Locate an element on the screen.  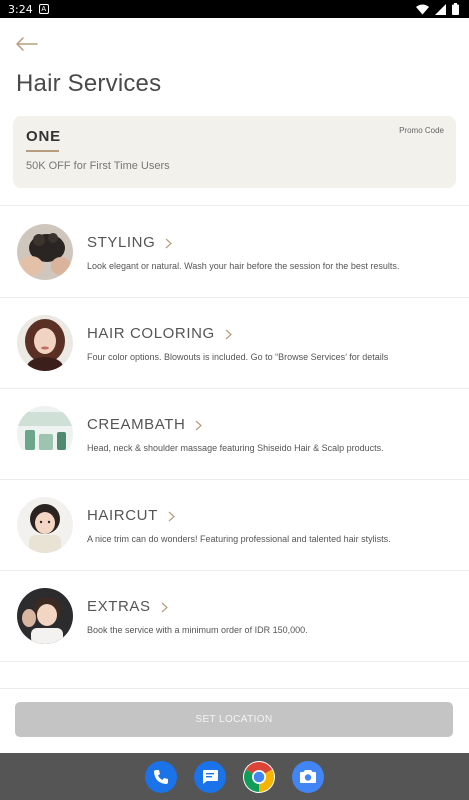
extras-avatar is located at coordinates (45, 616).